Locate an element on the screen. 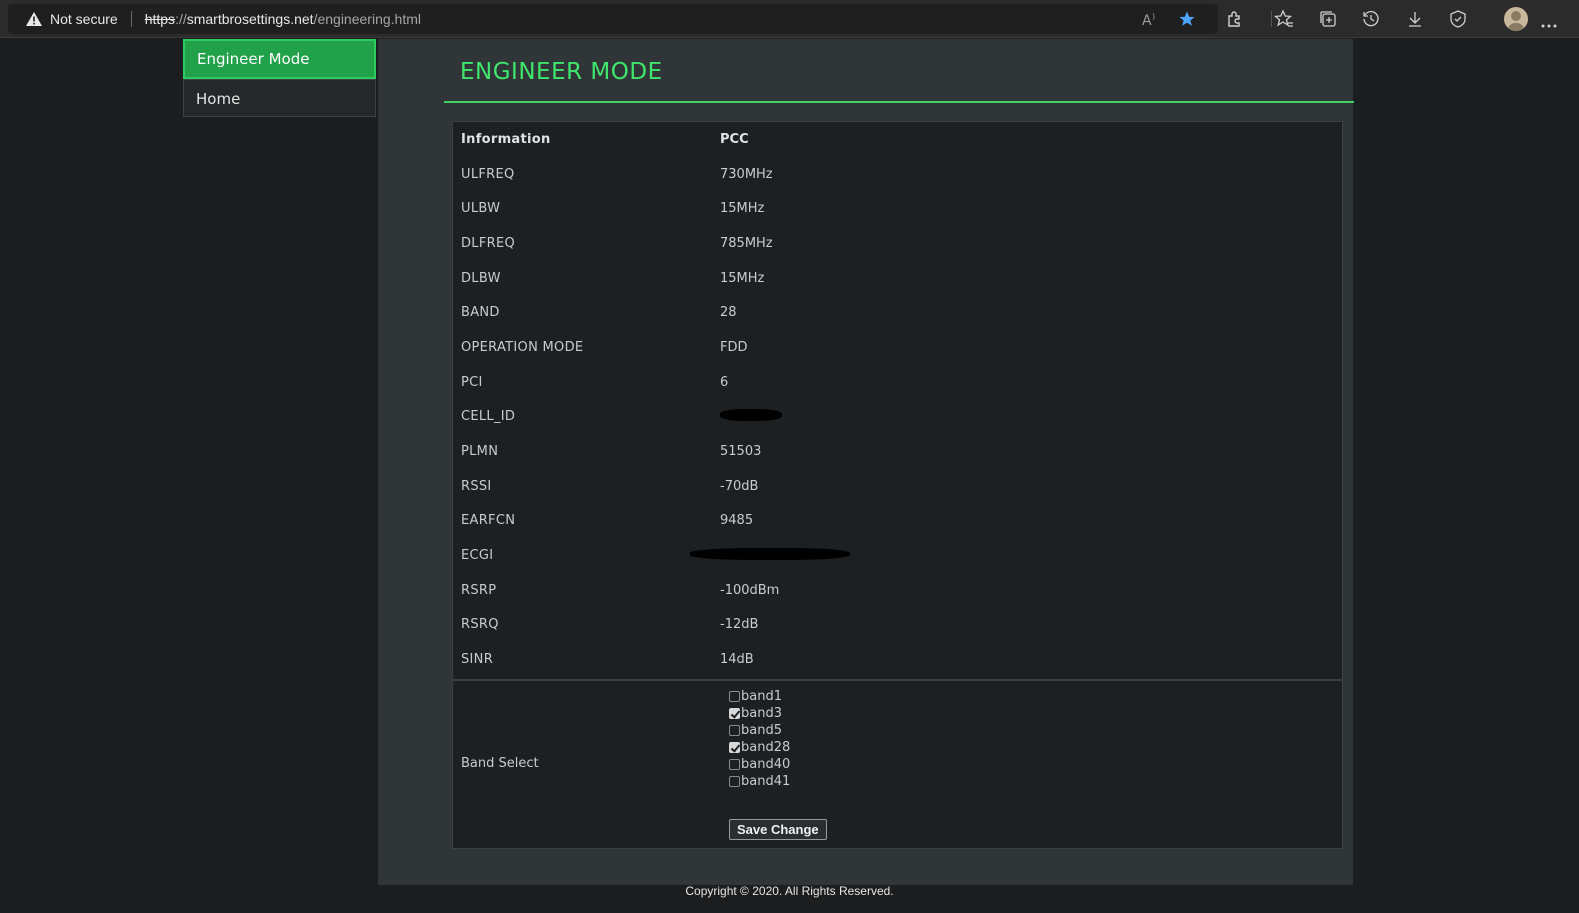 The width and height of the screenshot is (1579, 913). page-title: ENGINEER MODE is located at coordinates (561, 72).